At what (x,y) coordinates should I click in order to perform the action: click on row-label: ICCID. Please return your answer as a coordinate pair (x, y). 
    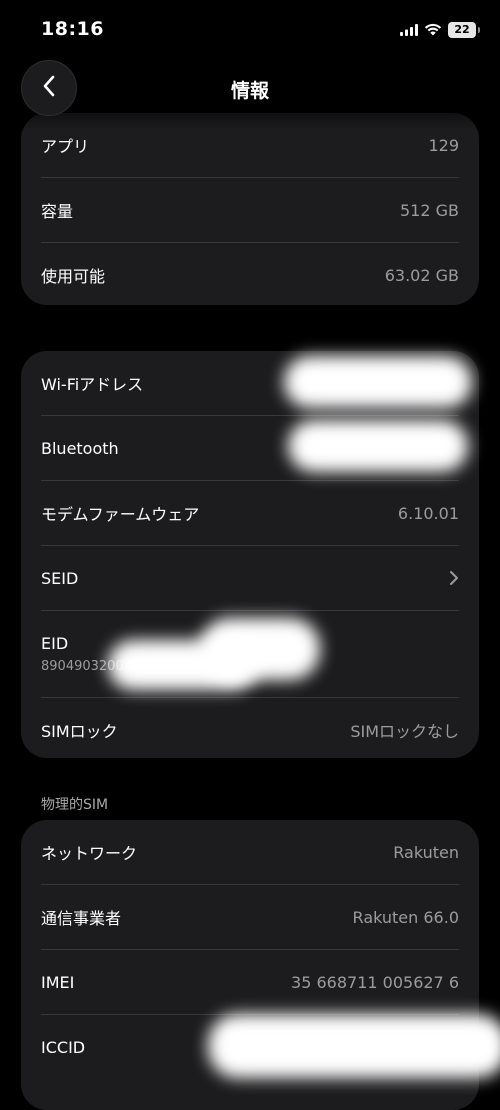
    Looking at the image, I should click on (63, 1047).